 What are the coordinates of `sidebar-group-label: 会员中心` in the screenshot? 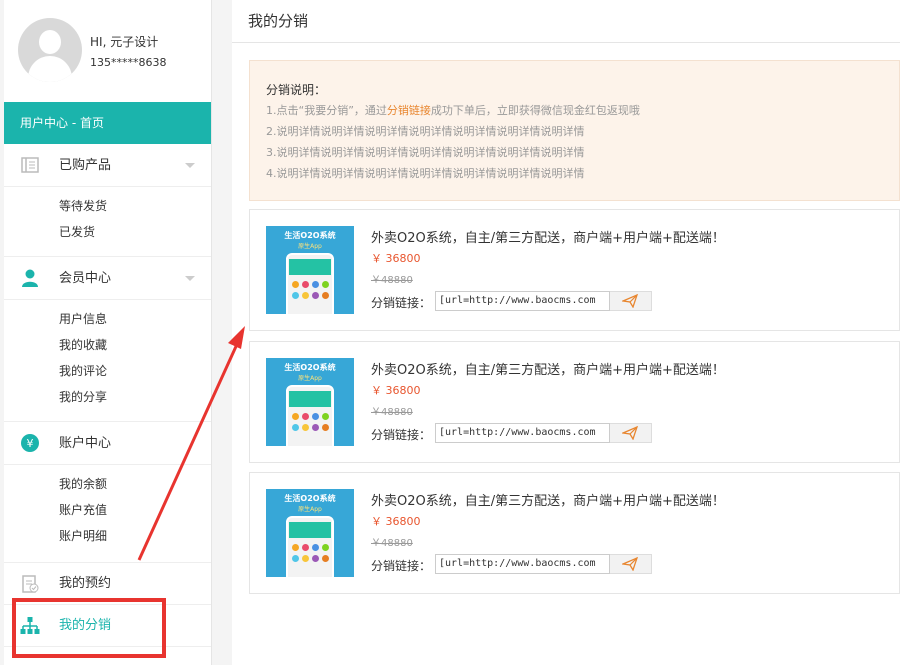 It's located at (85, 278).